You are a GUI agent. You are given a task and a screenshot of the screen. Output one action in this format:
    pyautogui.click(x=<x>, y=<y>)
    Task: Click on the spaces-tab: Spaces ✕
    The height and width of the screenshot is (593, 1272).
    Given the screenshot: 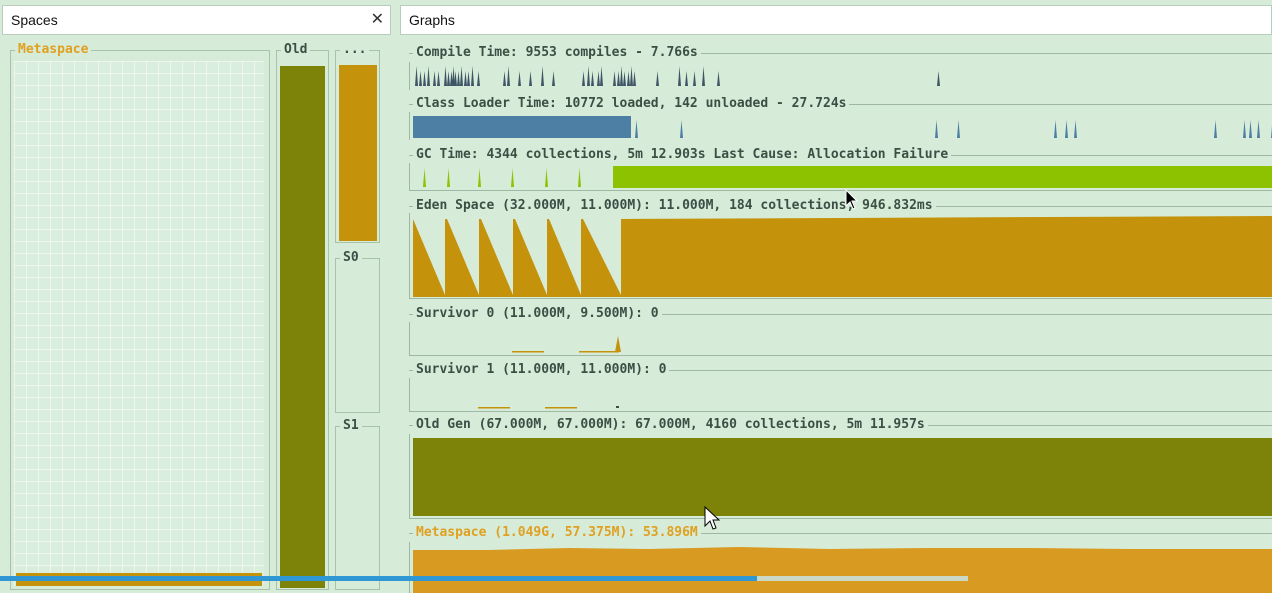 What is the action you would take?
    pyautogui.click(x=196, y=20)
    